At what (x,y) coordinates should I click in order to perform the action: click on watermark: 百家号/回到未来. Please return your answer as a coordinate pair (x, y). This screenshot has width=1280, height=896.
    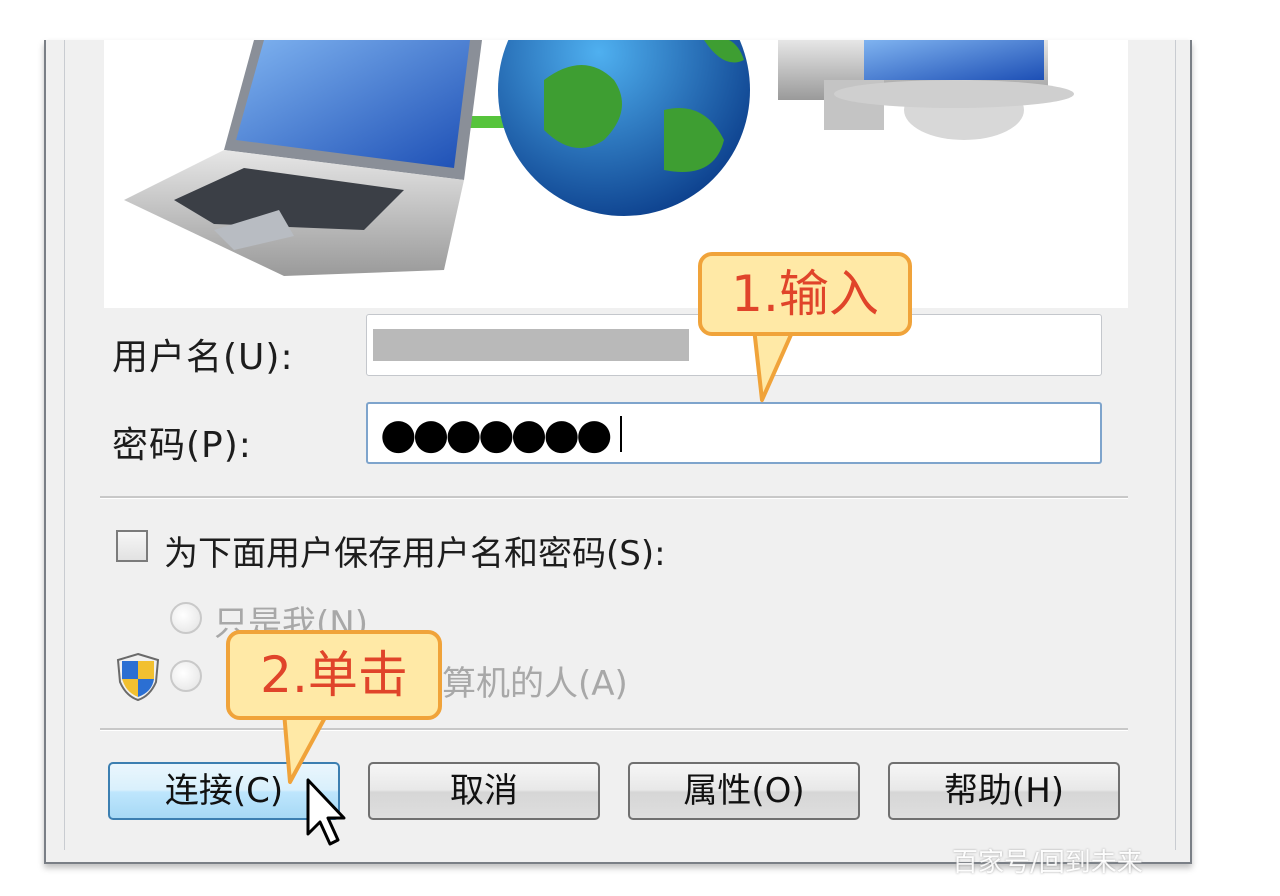
    Looking at the image, I should click on (1047, 863).